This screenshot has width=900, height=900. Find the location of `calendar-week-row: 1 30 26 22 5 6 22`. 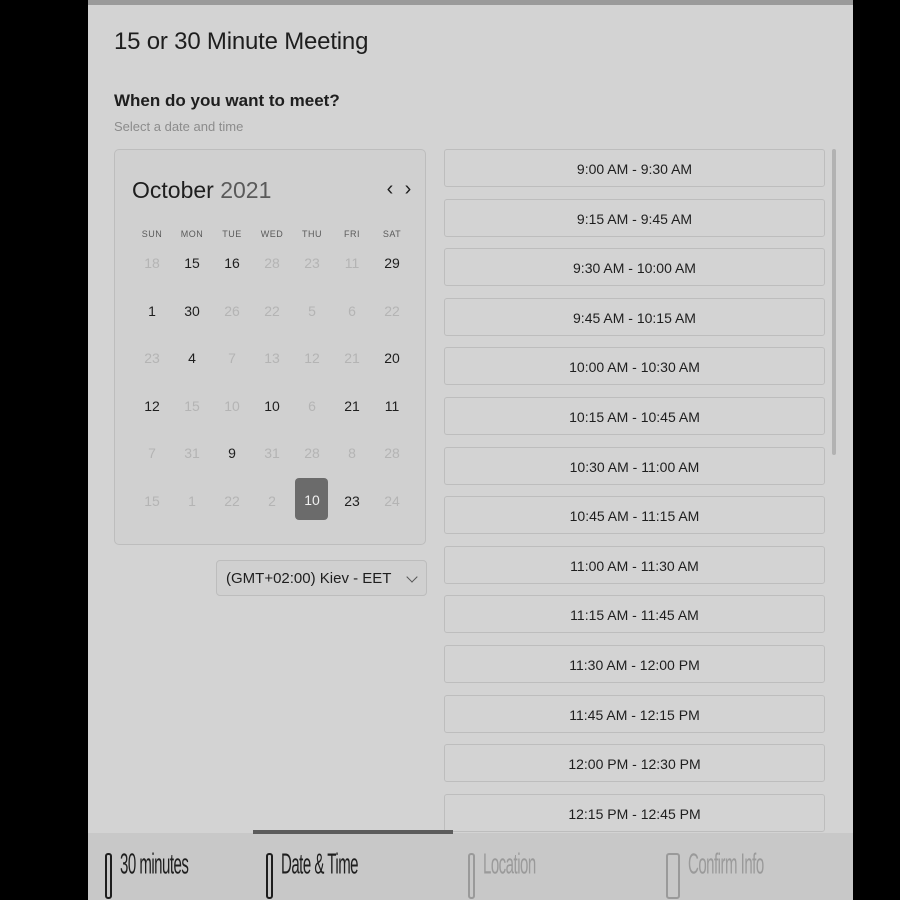

calendar-week-row: 1 30 26 22 5 6 22 is located at coordinates (272, 316).